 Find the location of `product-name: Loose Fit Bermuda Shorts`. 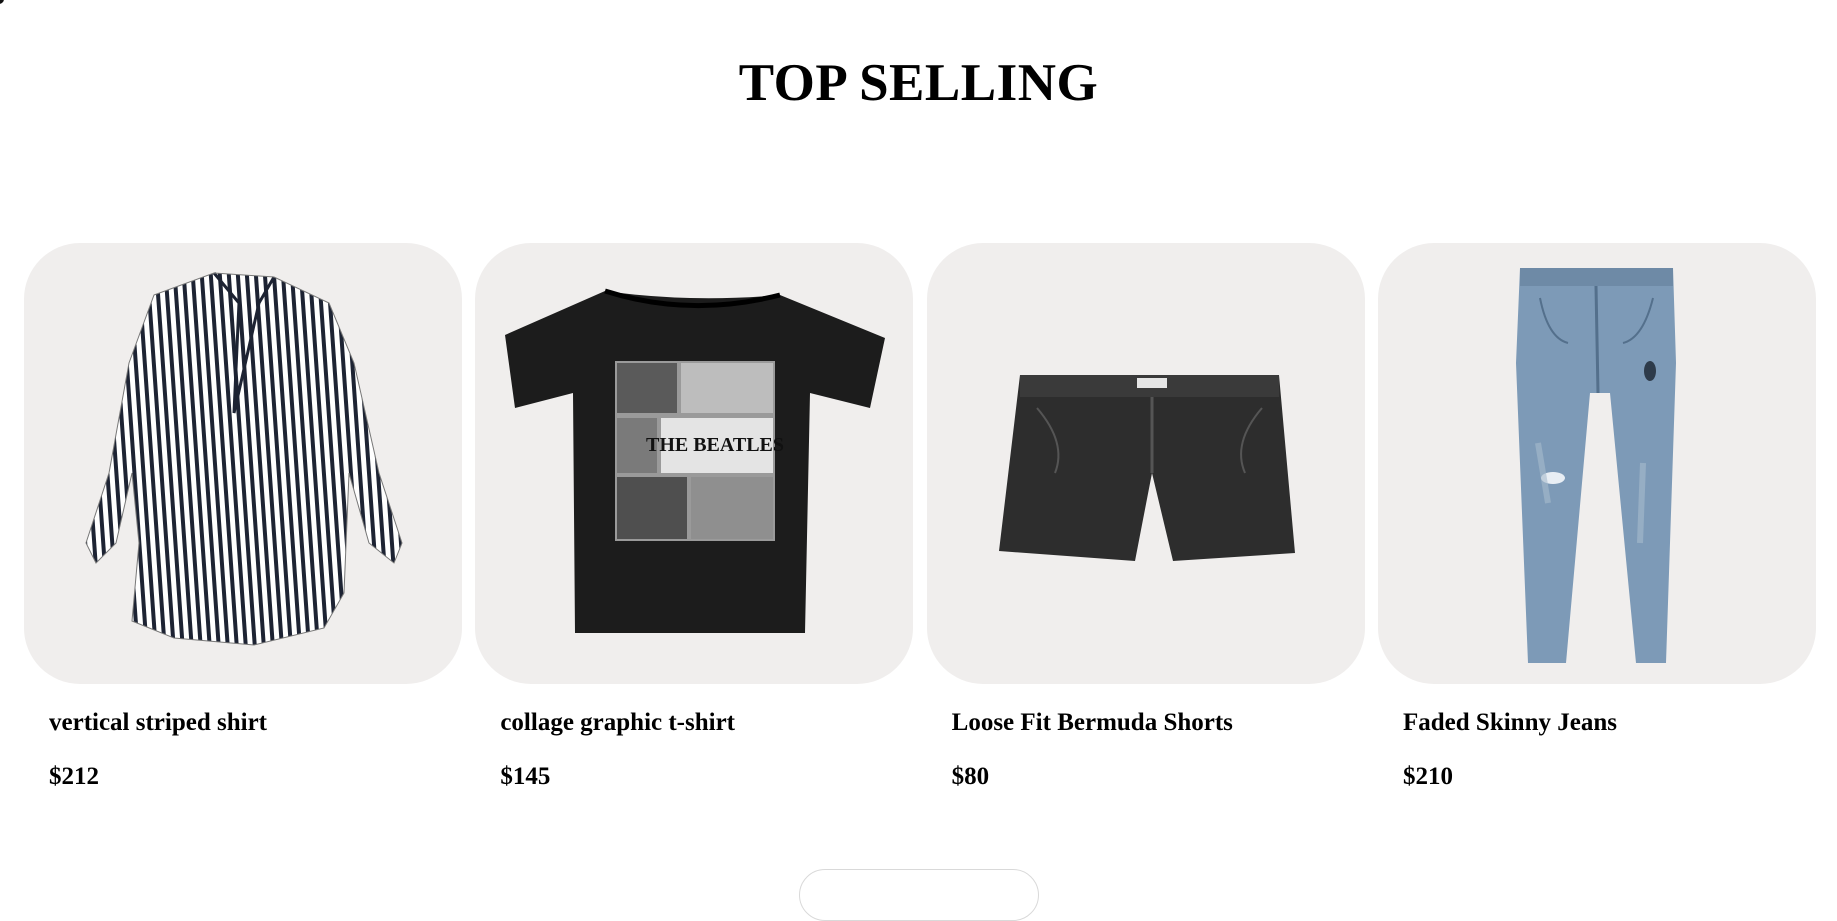

product-name: Loose Fit Bermuda Shorts is located at coordinates (1146, 722).